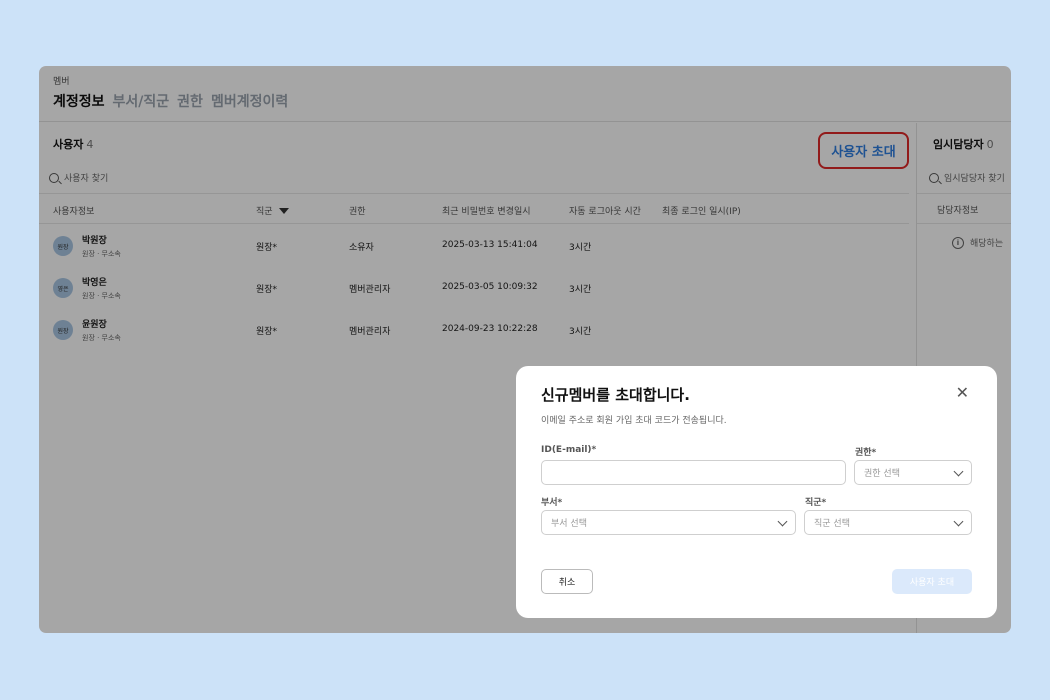 The height and width of the screenshot is (700, 1050). What do you see at coordinates (913, 472) in the screenshot?
I see `role-select: 권한 선택` at bounding box center [913, 472].